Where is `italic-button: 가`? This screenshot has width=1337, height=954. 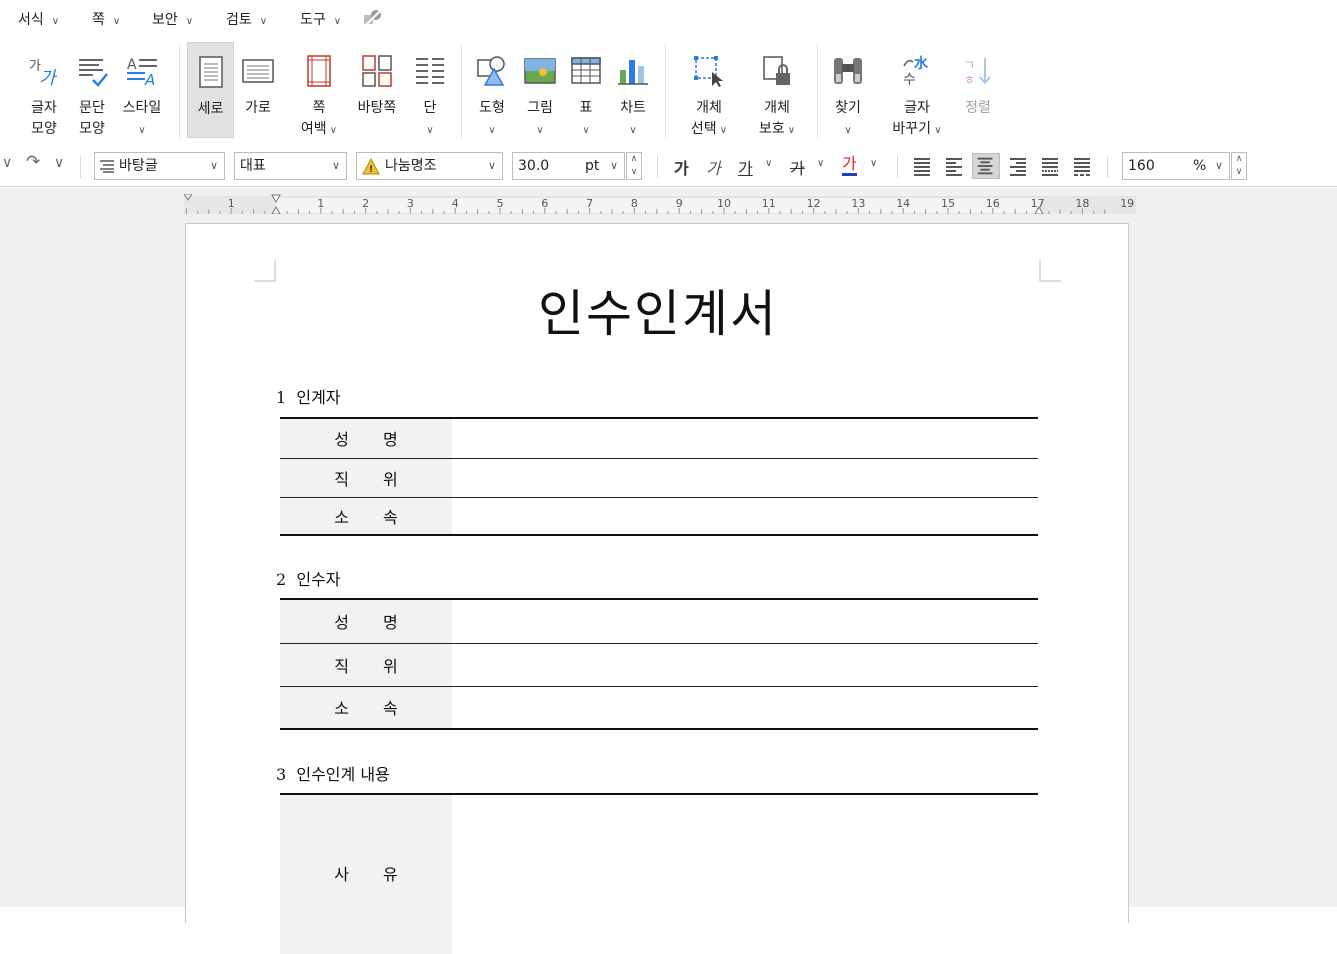 italic-button: 가 is located at coordinates (713, 167).